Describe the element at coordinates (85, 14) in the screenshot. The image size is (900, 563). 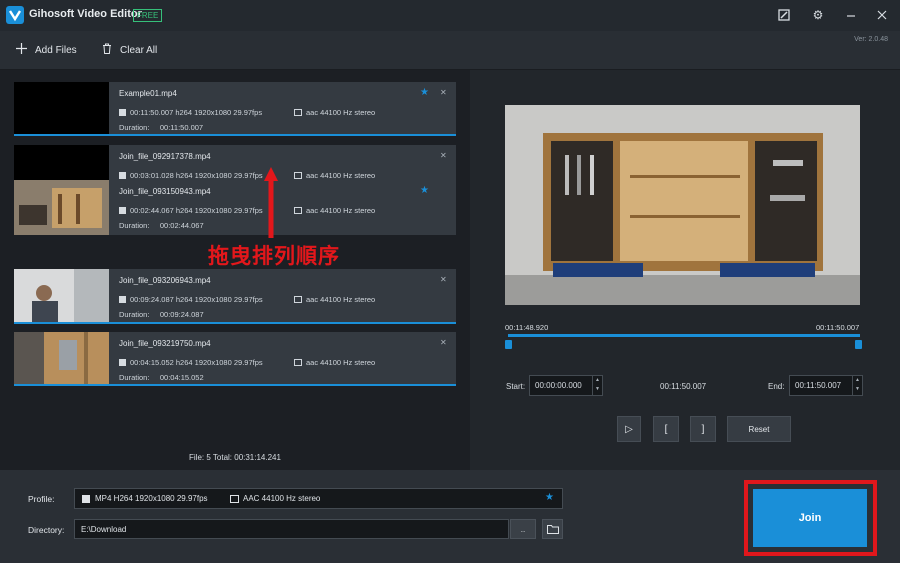
I see `app-title: Gihosoft Video Editor` at that location.